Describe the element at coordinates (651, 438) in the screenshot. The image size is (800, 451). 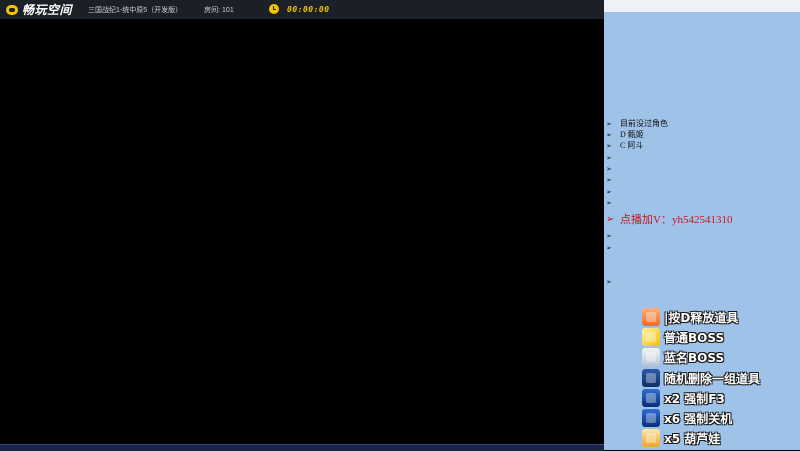
I see `gourd-icon` at that location.